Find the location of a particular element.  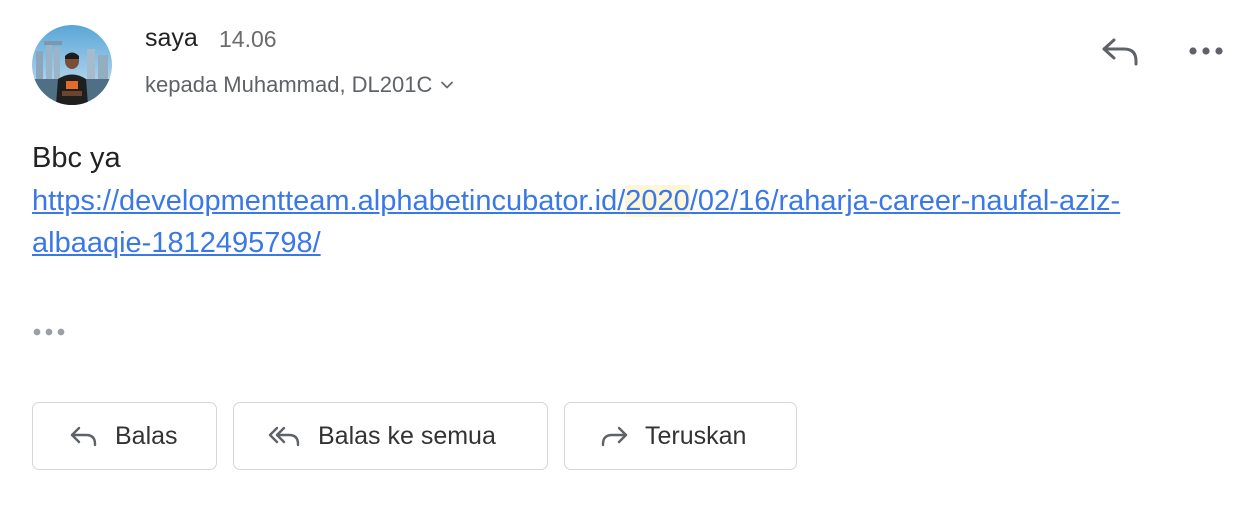

reply-all-button-label: Balas ke semua is located at coordinates (407, 435).